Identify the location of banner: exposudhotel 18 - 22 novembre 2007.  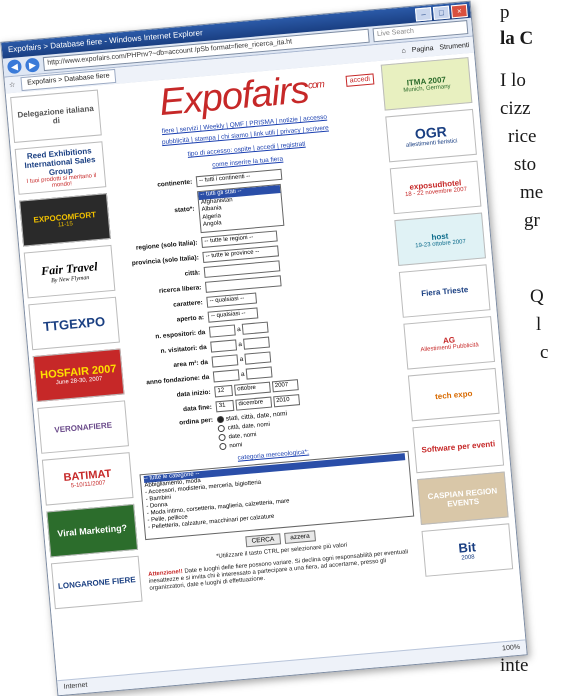
(435, 187).